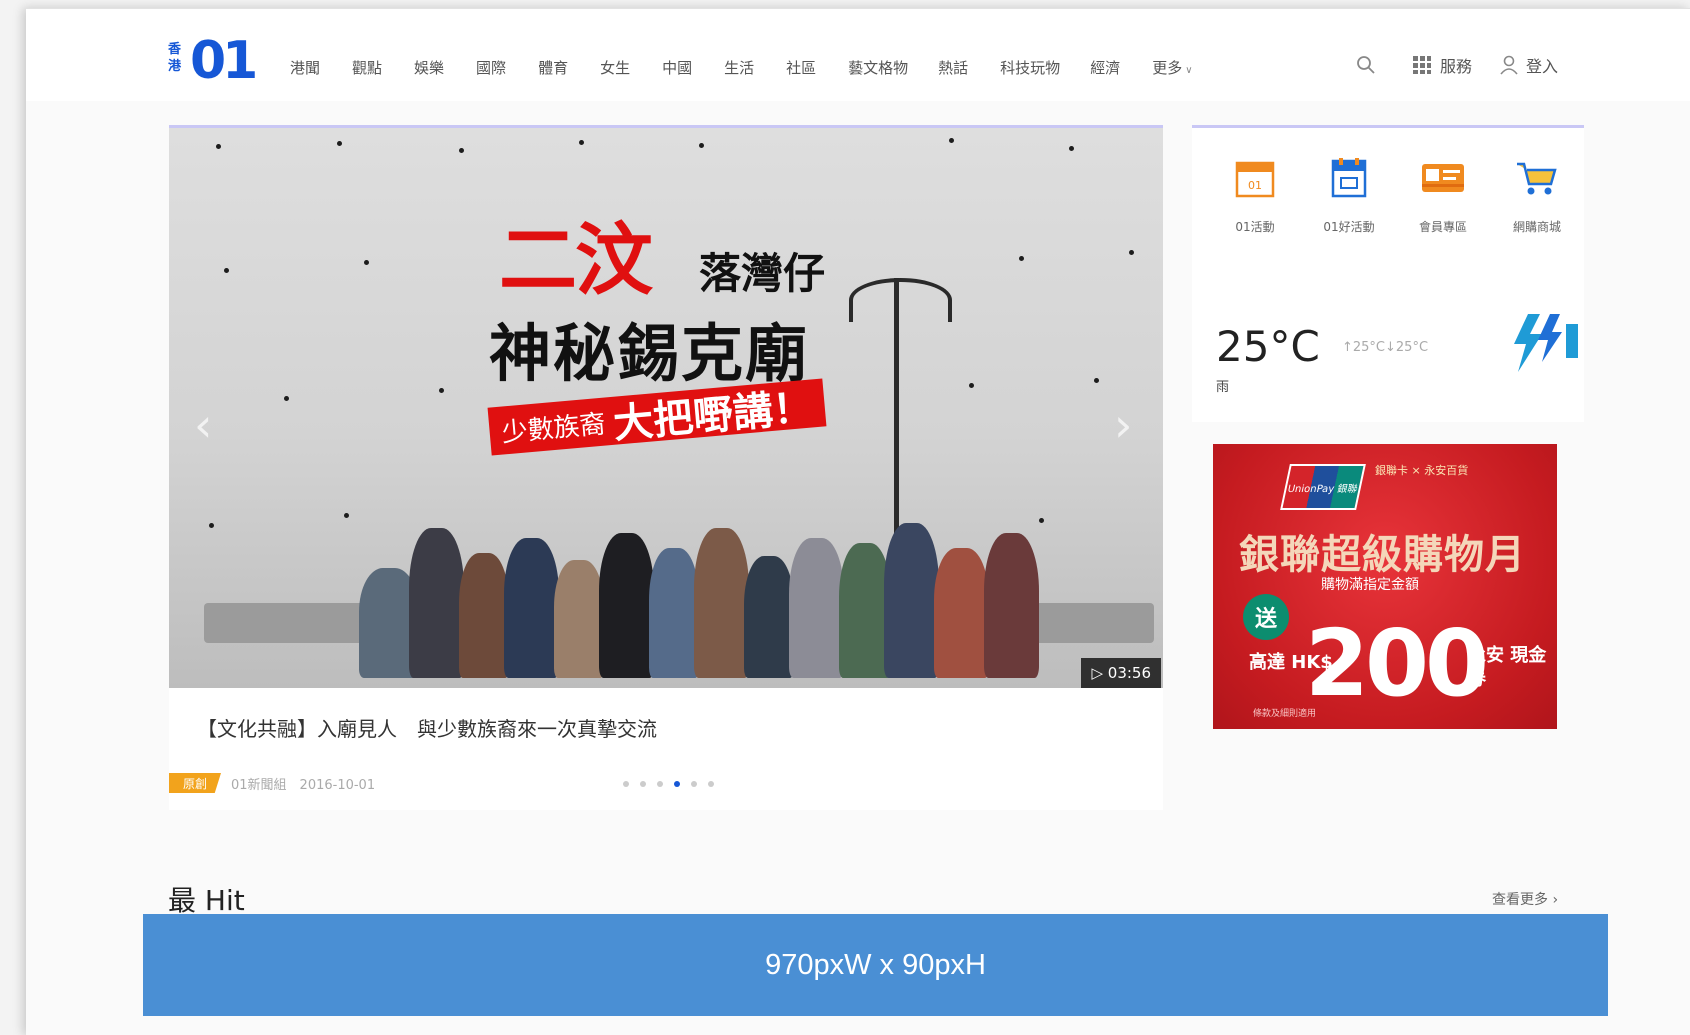 The width and height of the screenshot is (1690, 1035). What do you see at coordinates (553, 429) in the screenshot?
I see `band-small: 少數族裔` at bounding box center [553, 429].